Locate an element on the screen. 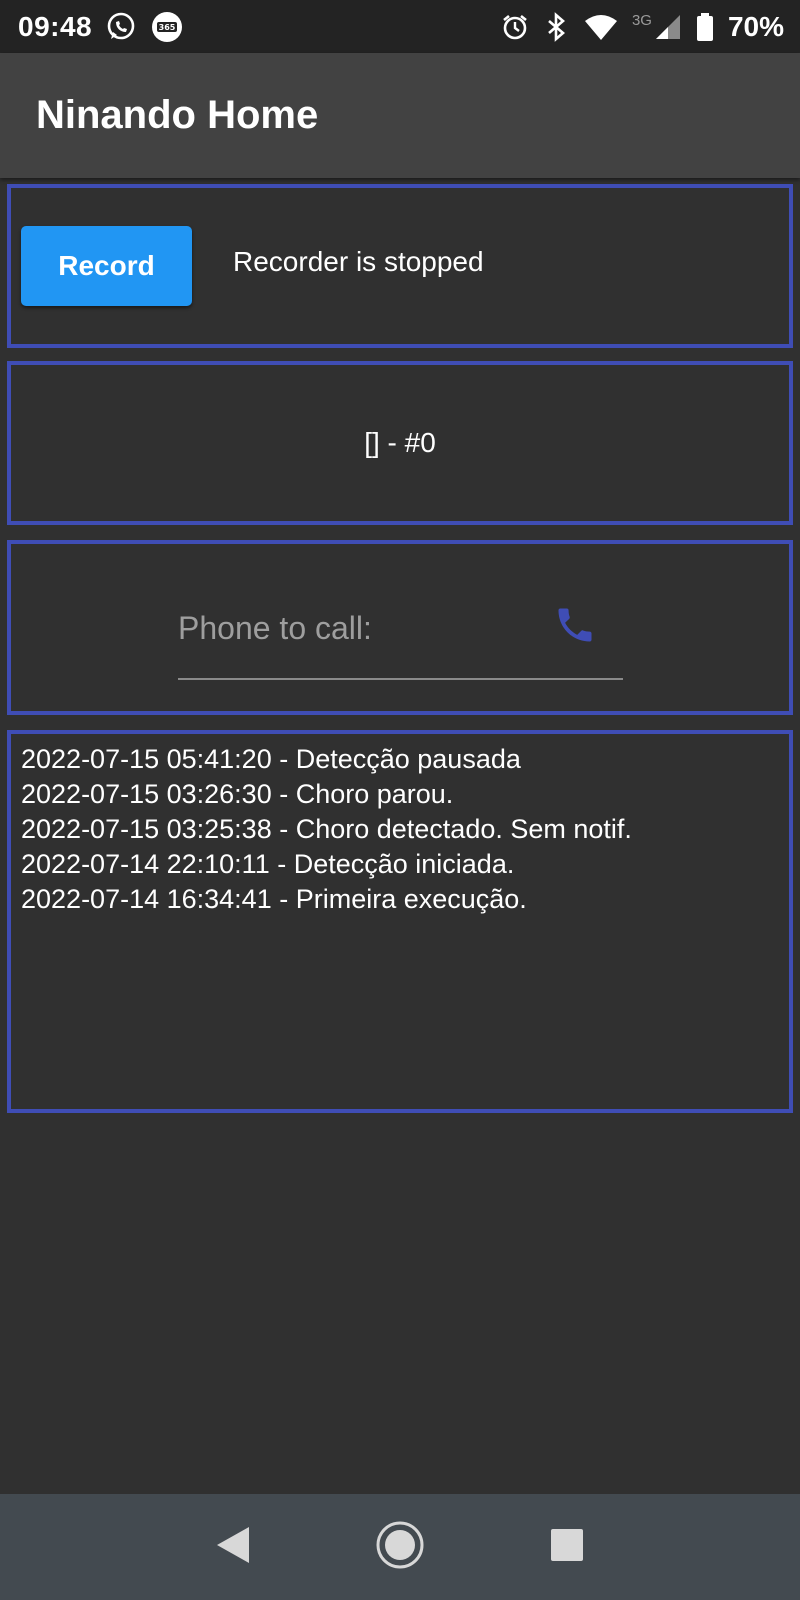 The image size is (800, 1600). phone-panel is located at coordinates (400, 627).